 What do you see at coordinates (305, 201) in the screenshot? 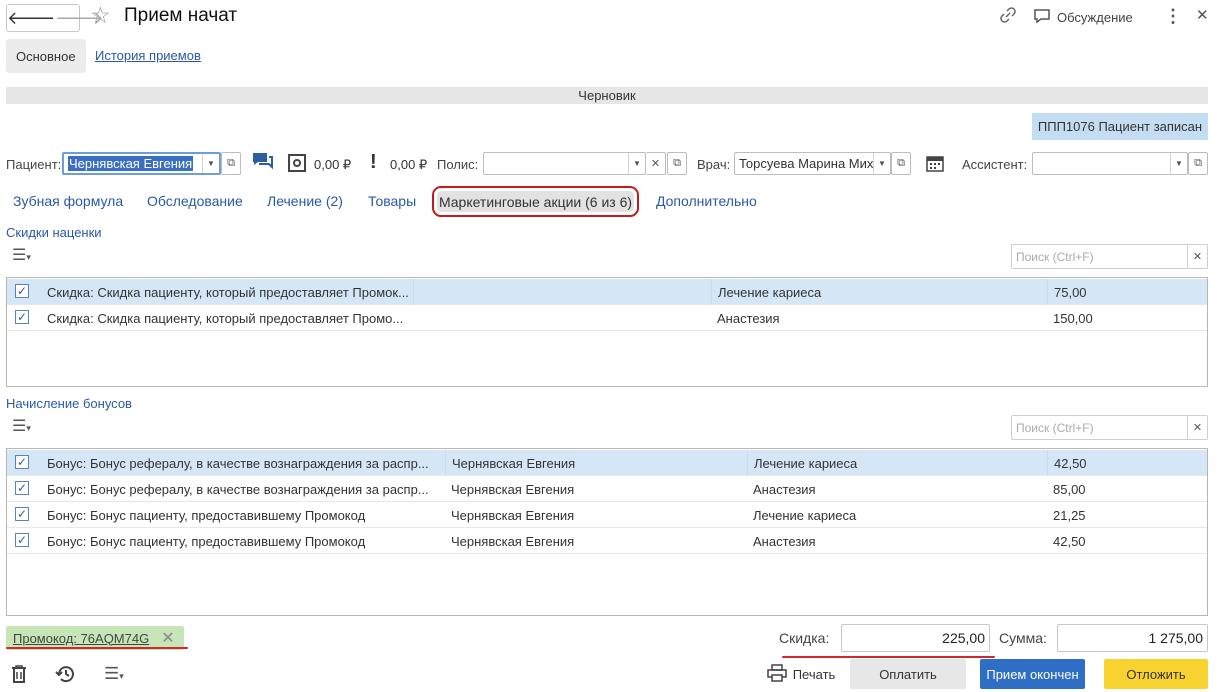
I see `tab-treatment: Лечение (2)` at bounding box center [305, 201].